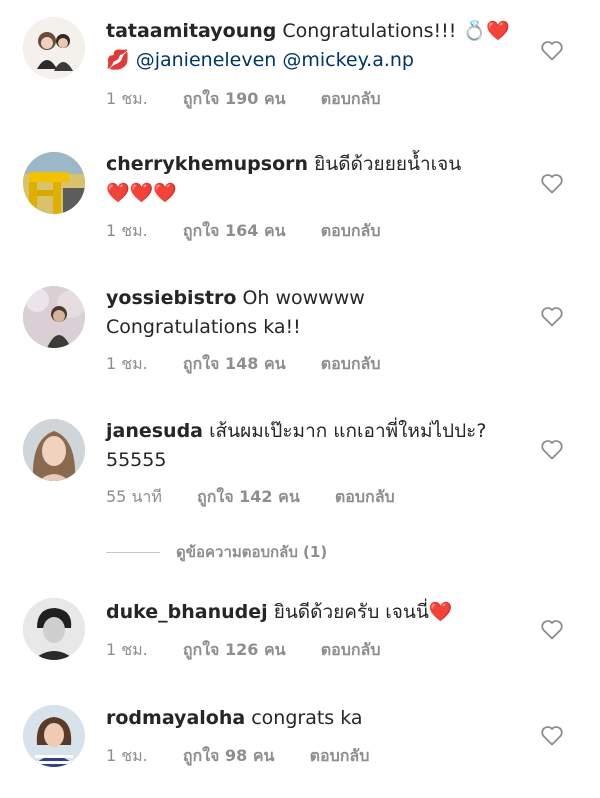 This screenshot has height=798, width=600. I want to click on comment-meta: 1 ชม. ถูกใจ 98 คน ตอบกลับ, so click(252, 756).